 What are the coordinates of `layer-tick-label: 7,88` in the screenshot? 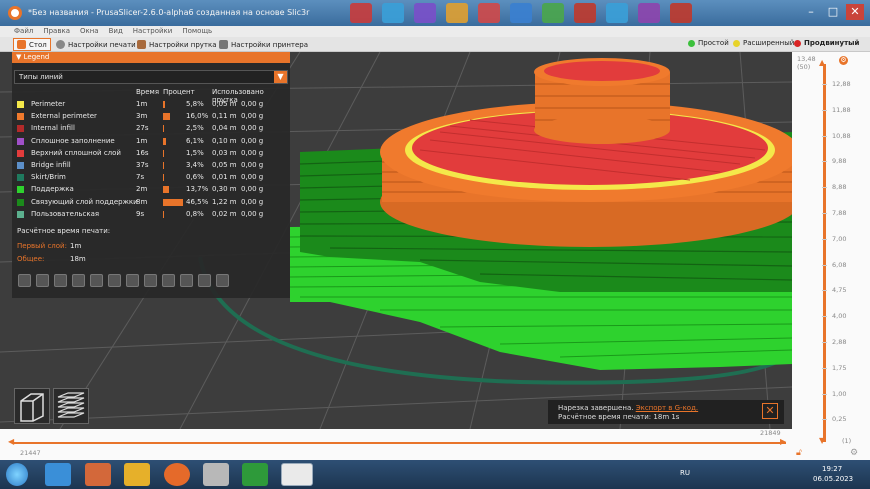 It's located at (839, 213).